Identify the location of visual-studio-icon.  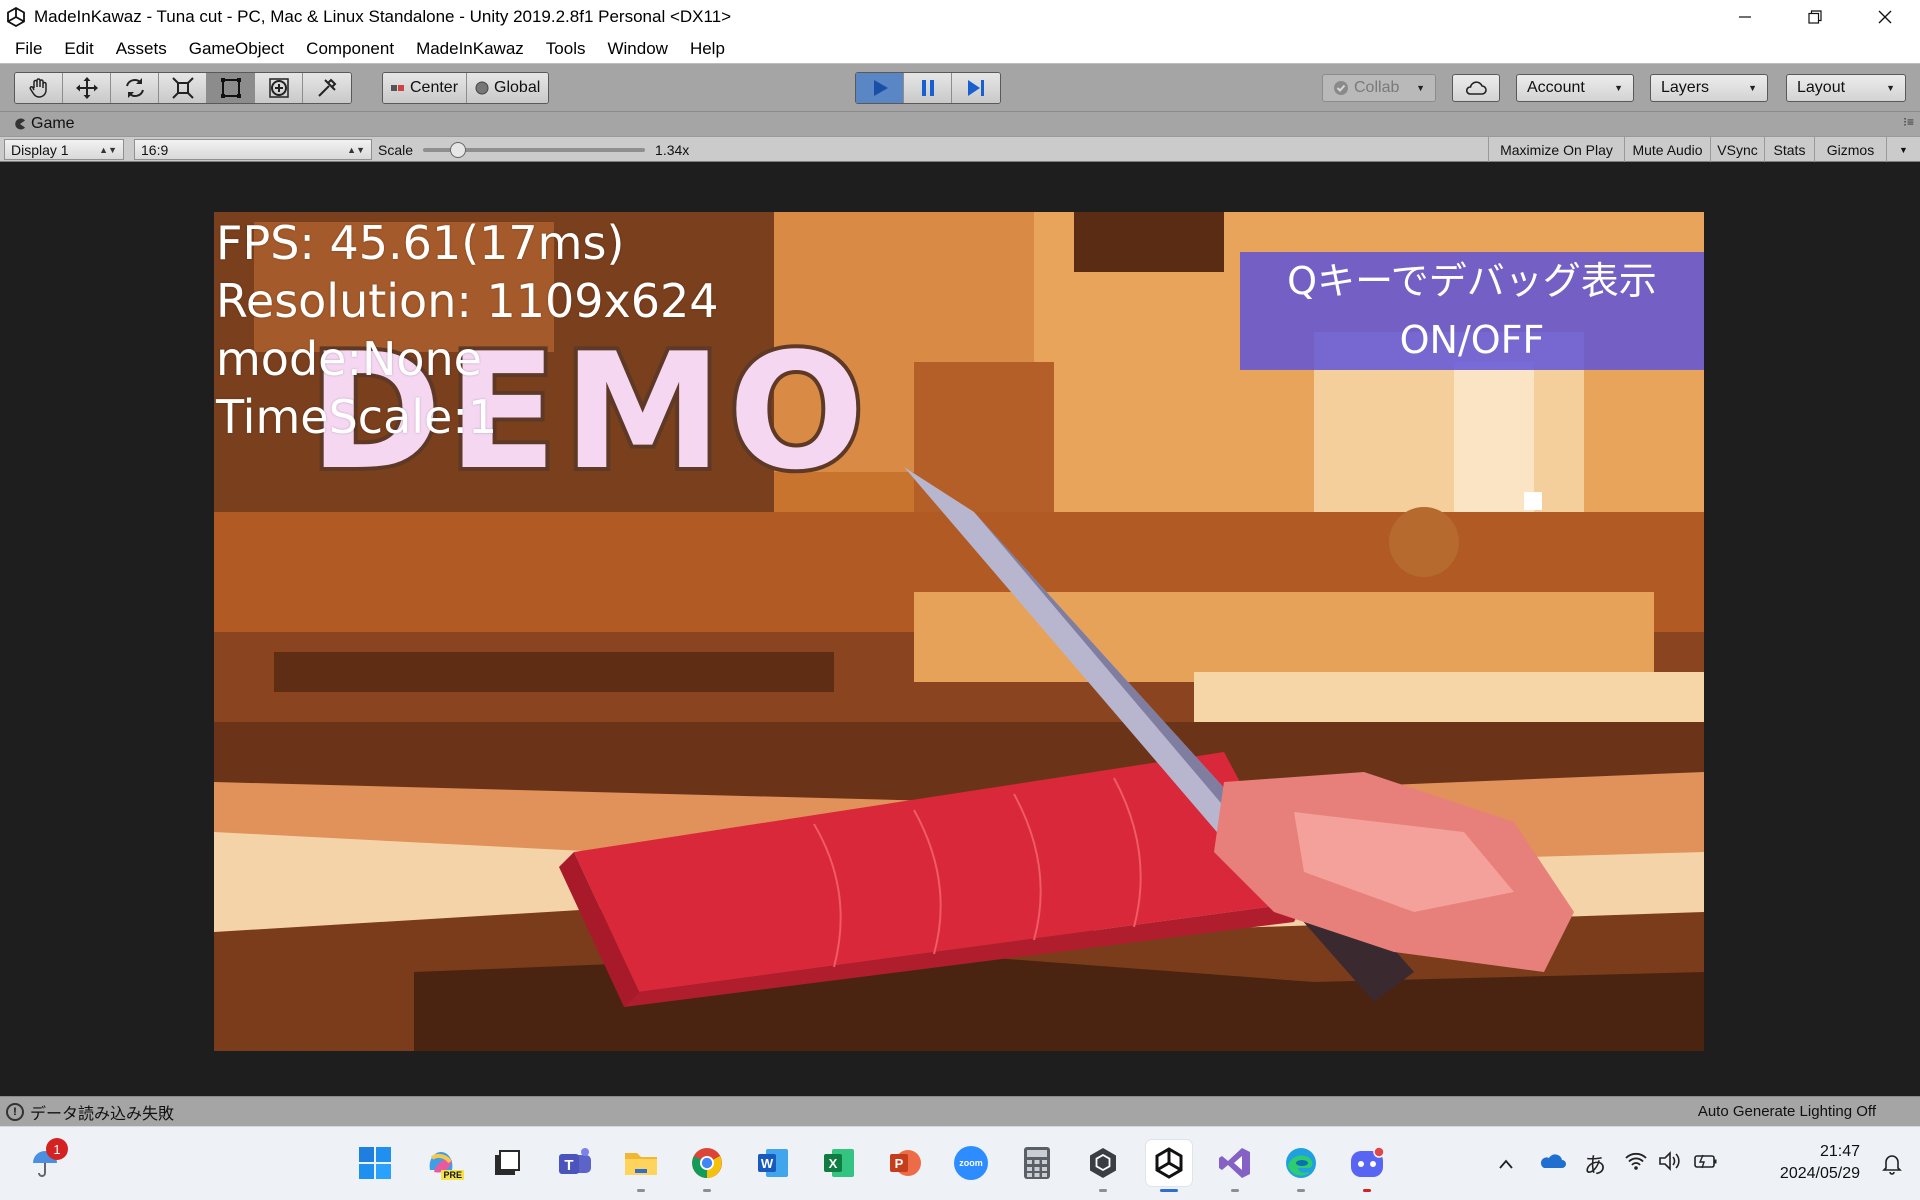
(1234, 1163).